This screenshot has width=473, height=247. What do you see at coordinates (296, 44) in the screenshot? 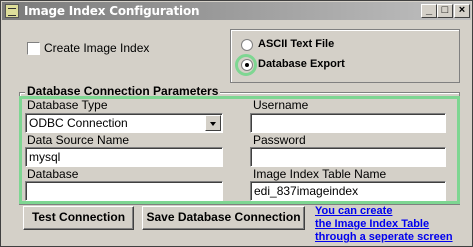
I see `ascii-text-file-label: ASCII Text File` at bounding box center [296, 44].